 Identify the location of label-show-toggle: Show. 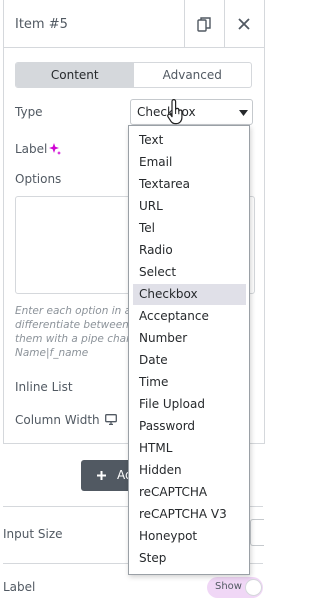
(235, 587).